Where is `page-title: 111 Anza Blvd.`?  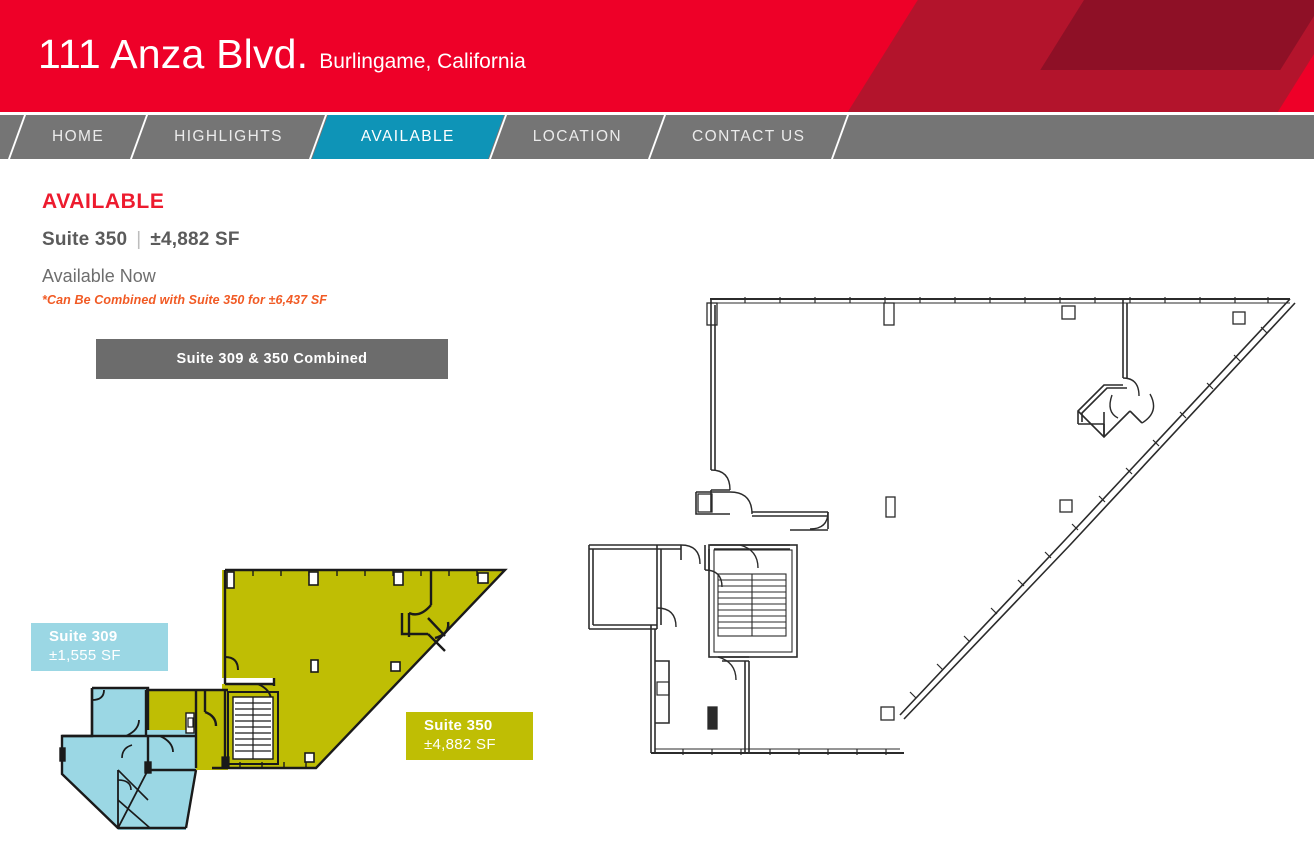
page-title: 111 Anza Blvd. is located at coordinates (173, 54).